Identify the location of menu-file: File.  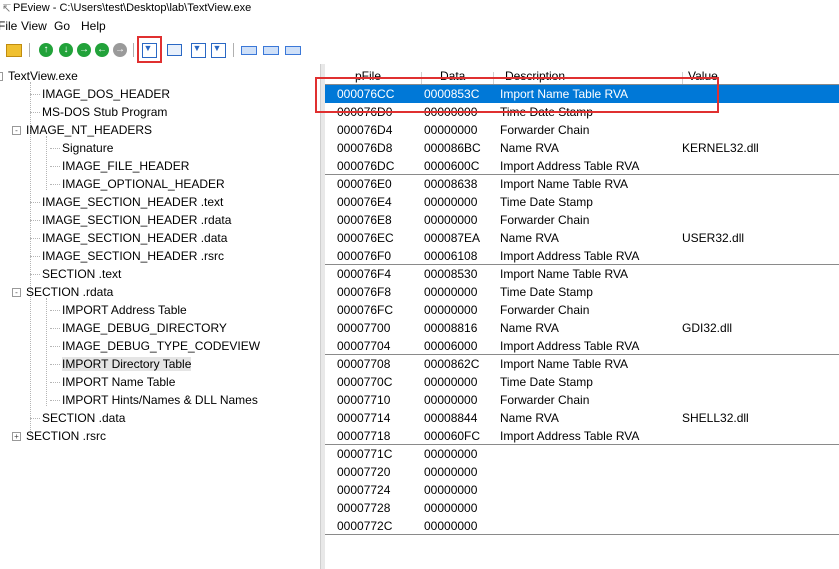
(8, 26).